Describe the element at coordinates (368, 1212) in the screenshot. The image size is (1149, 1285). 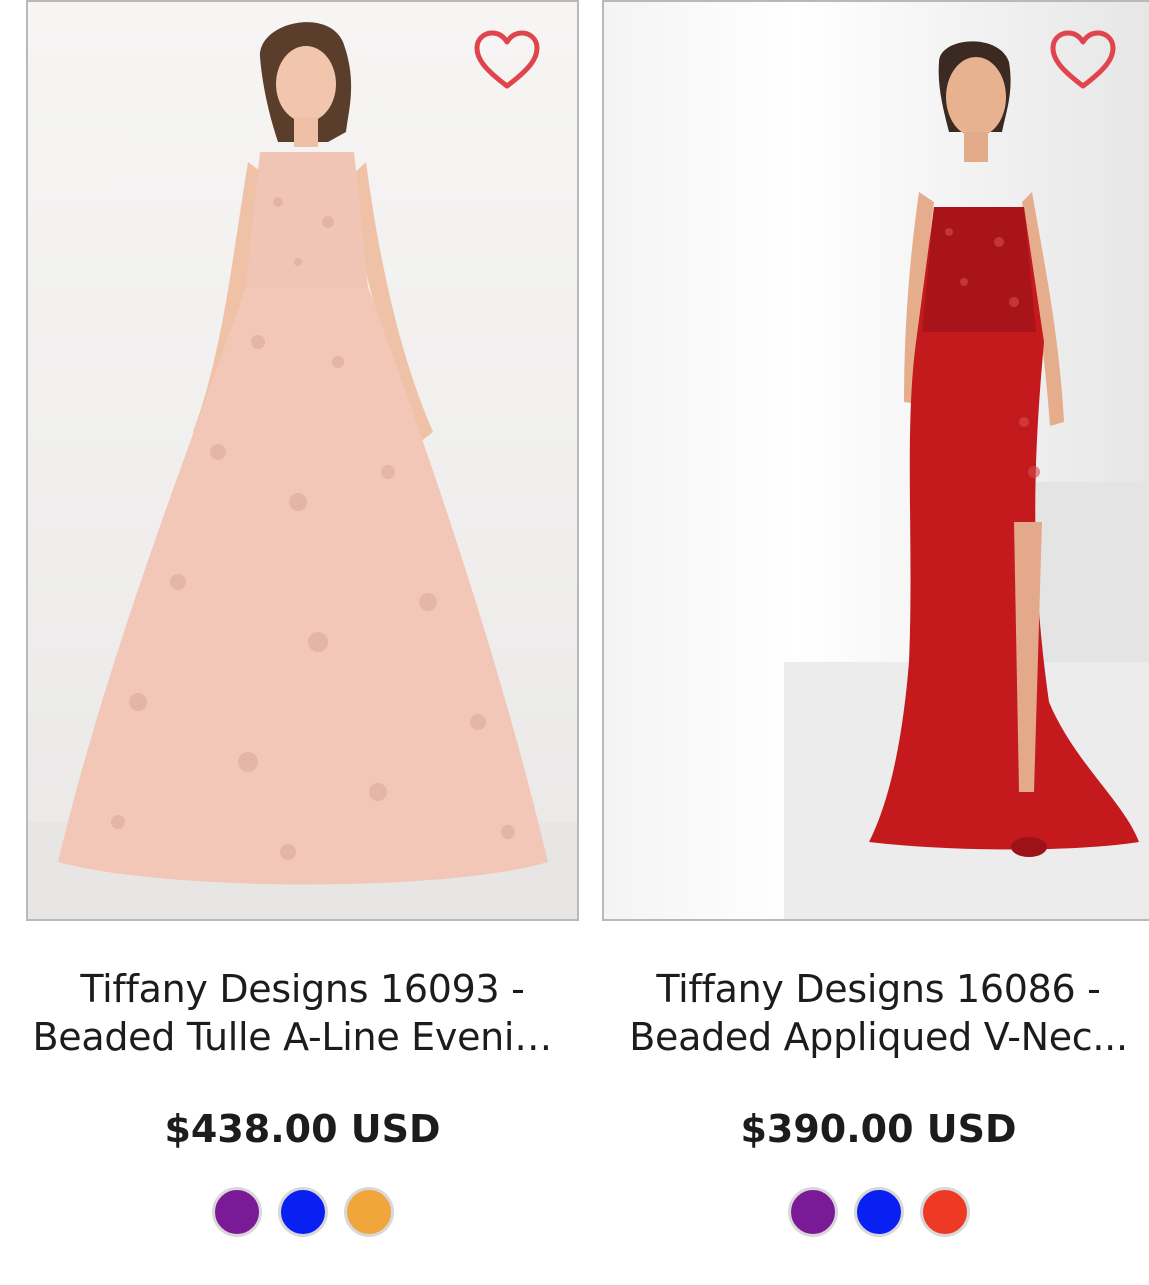
I see `color-swatch-gold` at that location.